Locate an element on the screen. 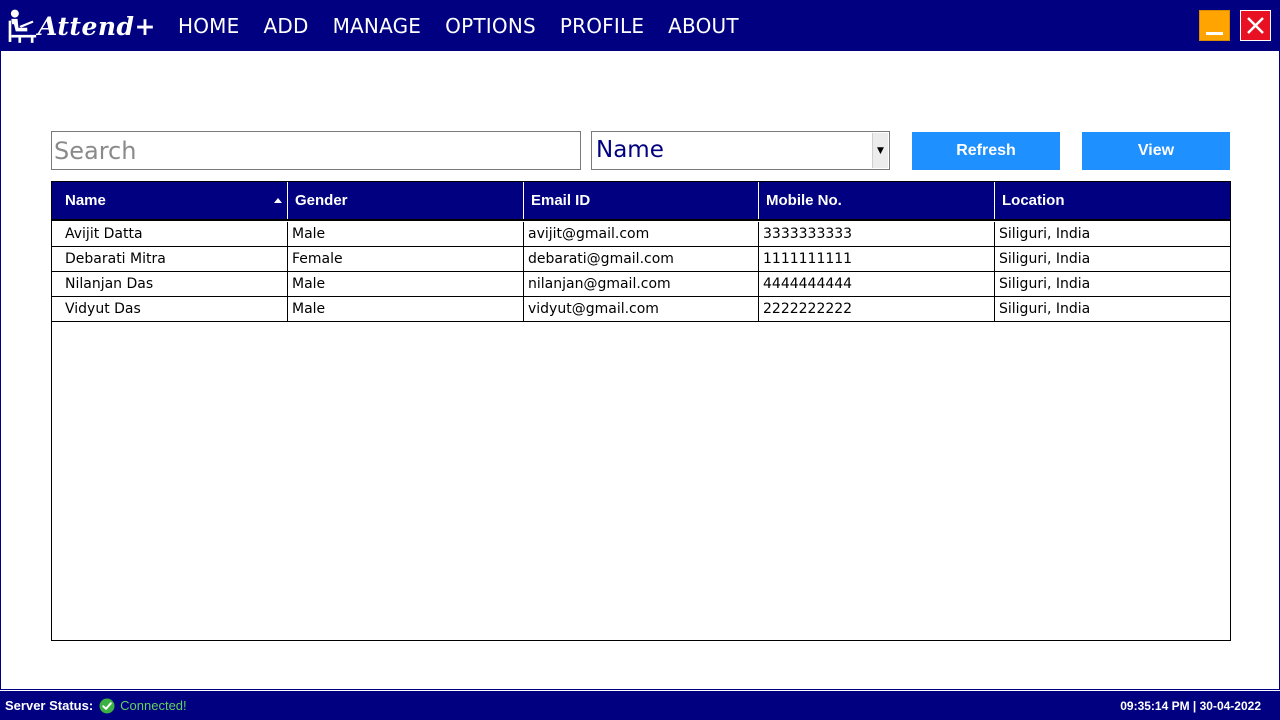  nav-options: OPTIONS is located at coordinates (490, 26).